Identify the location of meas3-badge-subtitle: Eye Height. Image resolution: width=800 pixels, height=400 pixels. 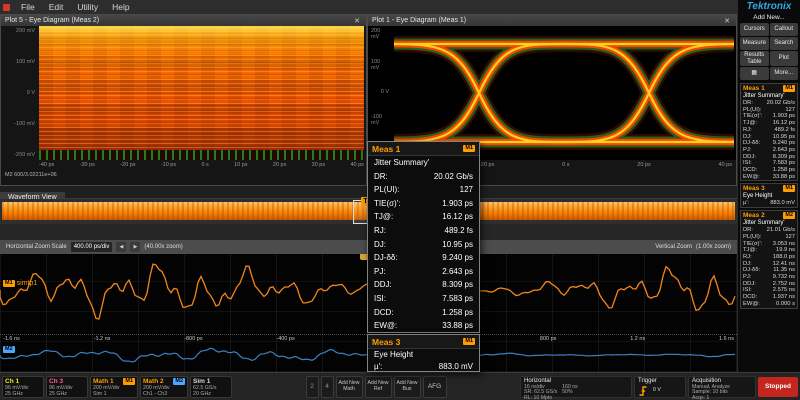
(758, 196).